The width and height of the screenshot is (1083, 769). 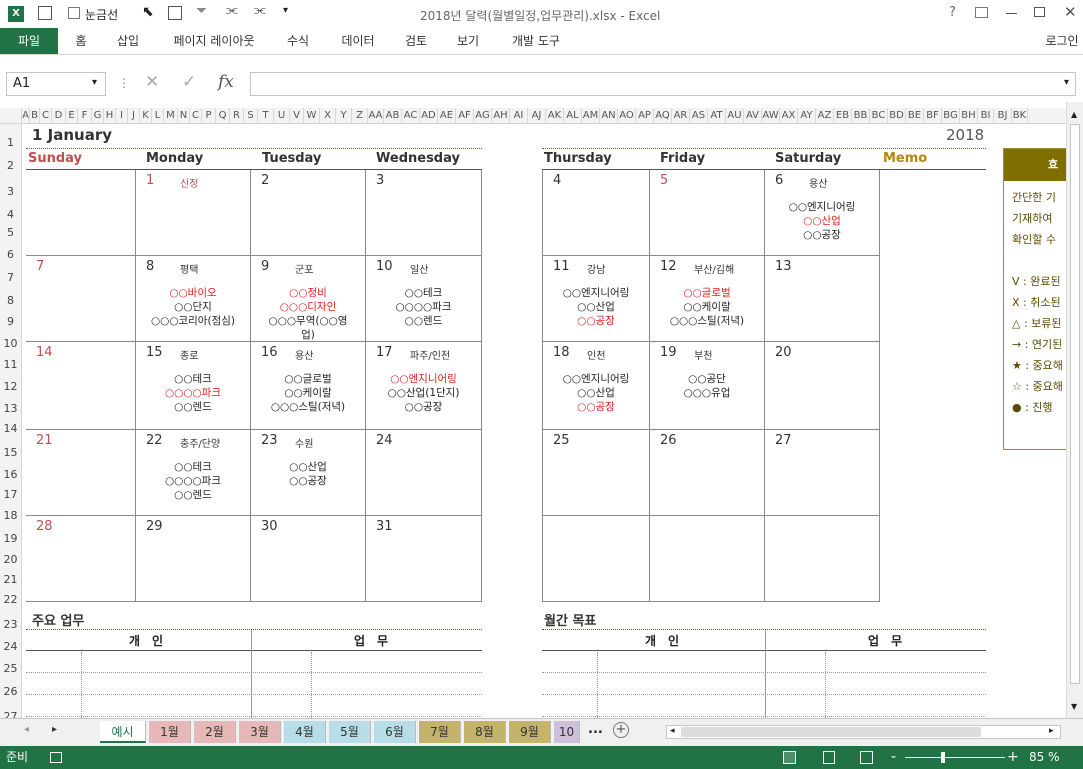 What do you see at coordinates (1075, 404) in the screenshot?
I see `vertical-scroll-thumb` at bounding box center [1075, 404].